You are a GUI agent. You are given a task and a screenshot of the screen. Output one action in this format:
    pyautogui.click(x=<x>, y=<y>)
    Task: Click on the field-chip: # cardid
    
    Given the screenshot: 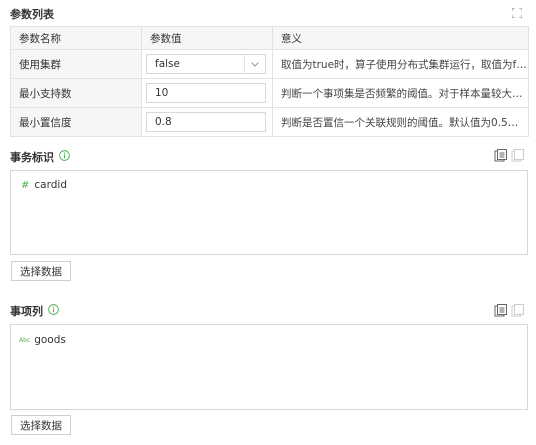 What is the action you would take?
    pyautogui.click(x=44, y=185)
    